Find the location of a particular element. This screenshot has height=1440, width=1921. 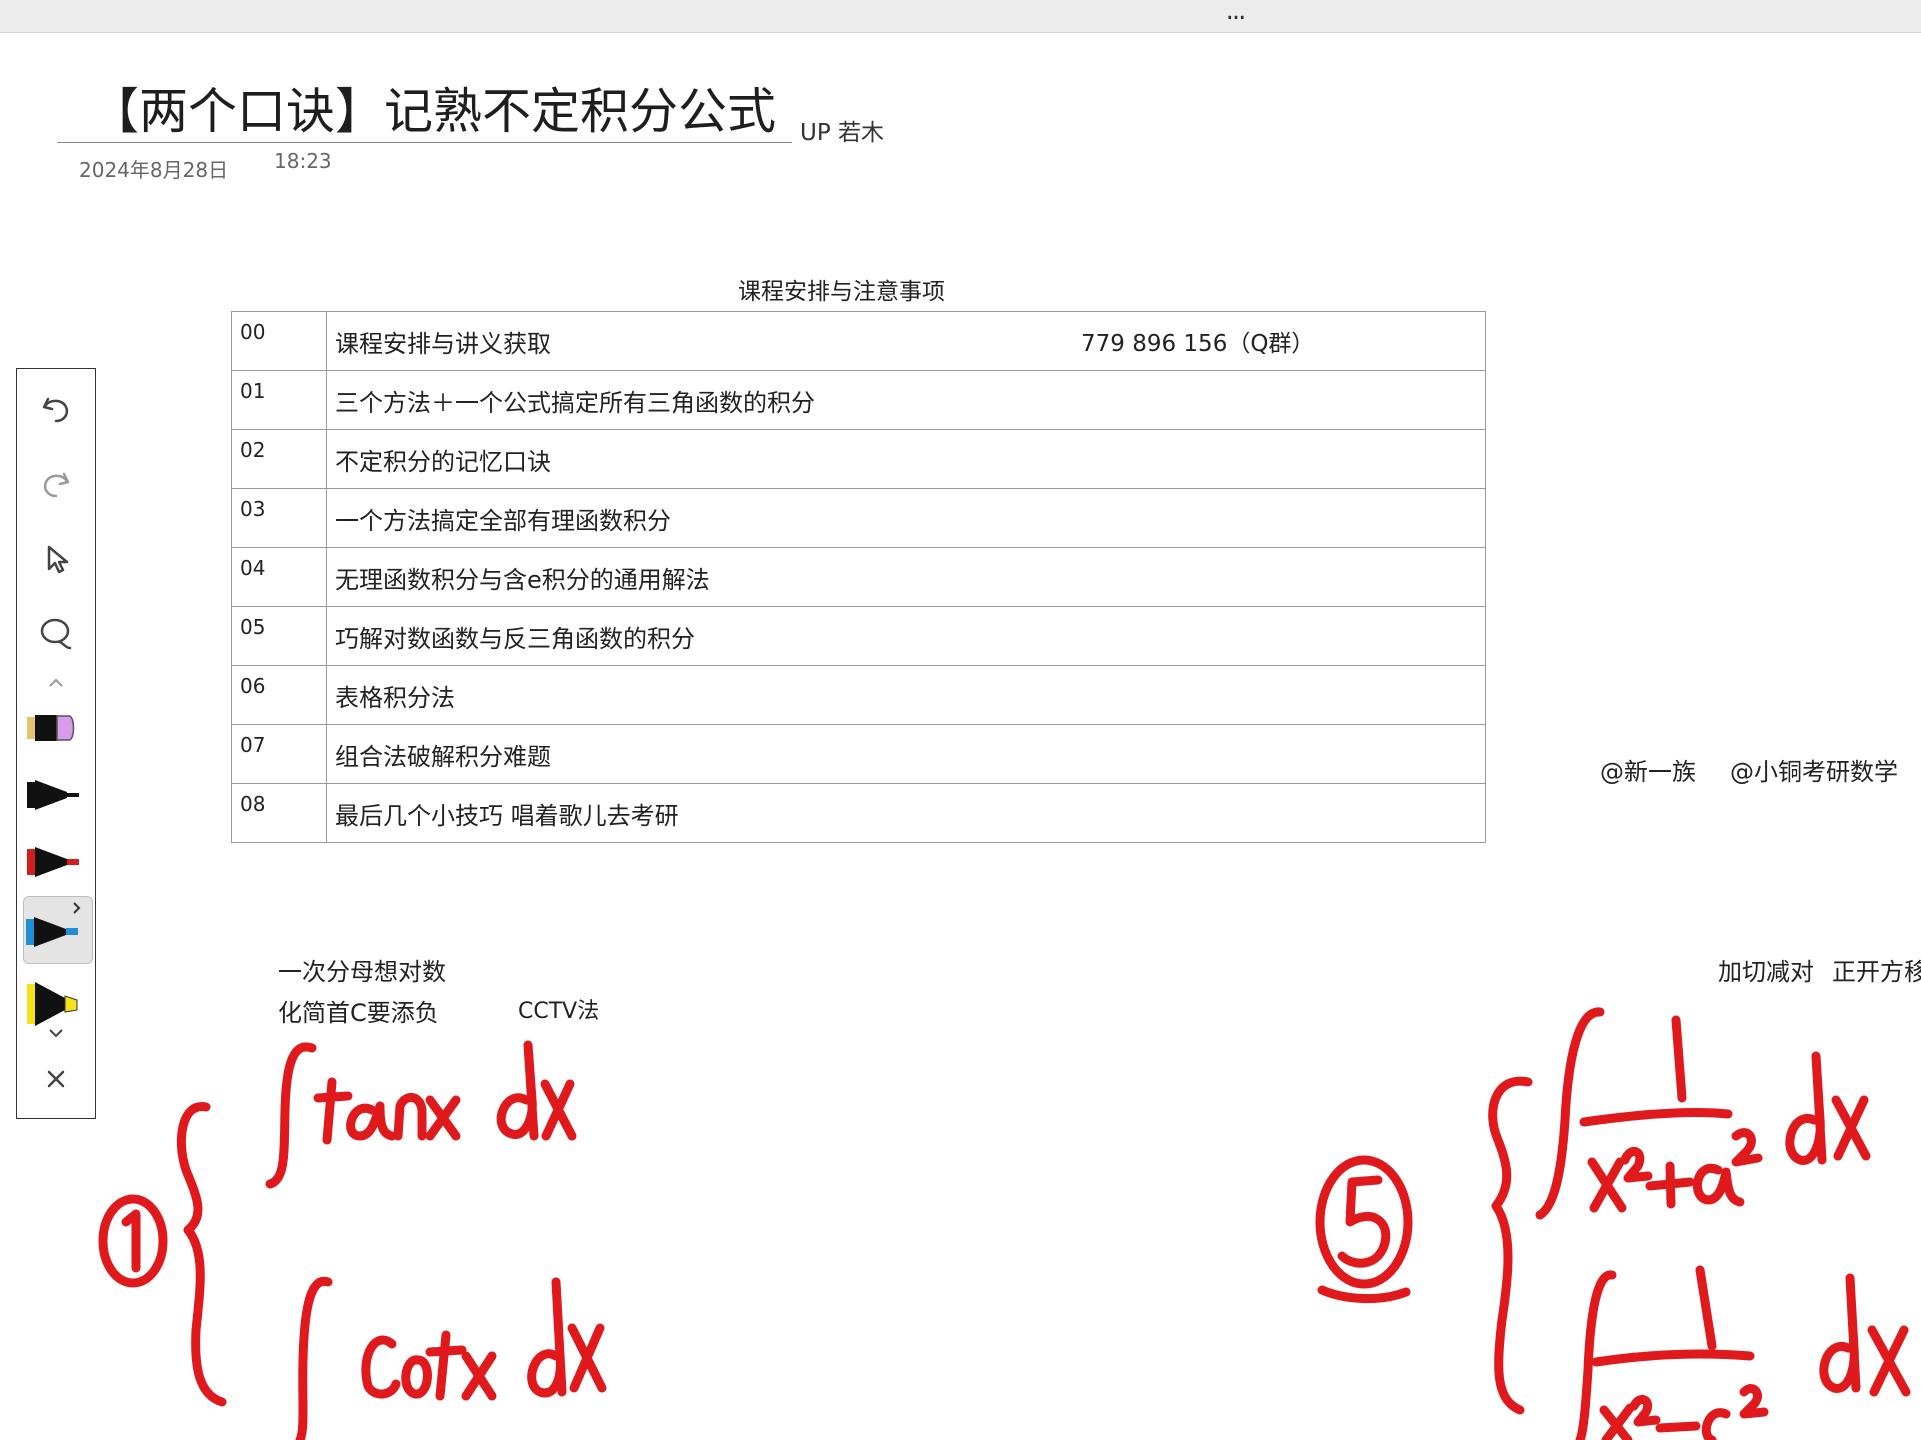

undo-icon is located at coordinates (56, 409).